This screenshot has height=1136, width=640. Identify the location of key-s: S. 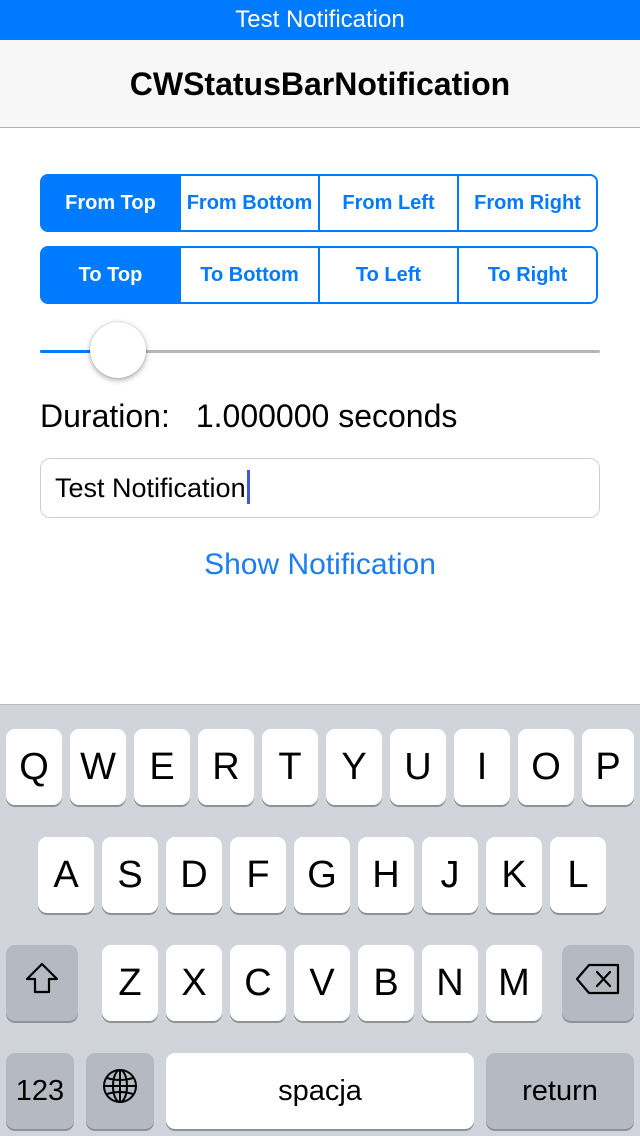
(130, 875).